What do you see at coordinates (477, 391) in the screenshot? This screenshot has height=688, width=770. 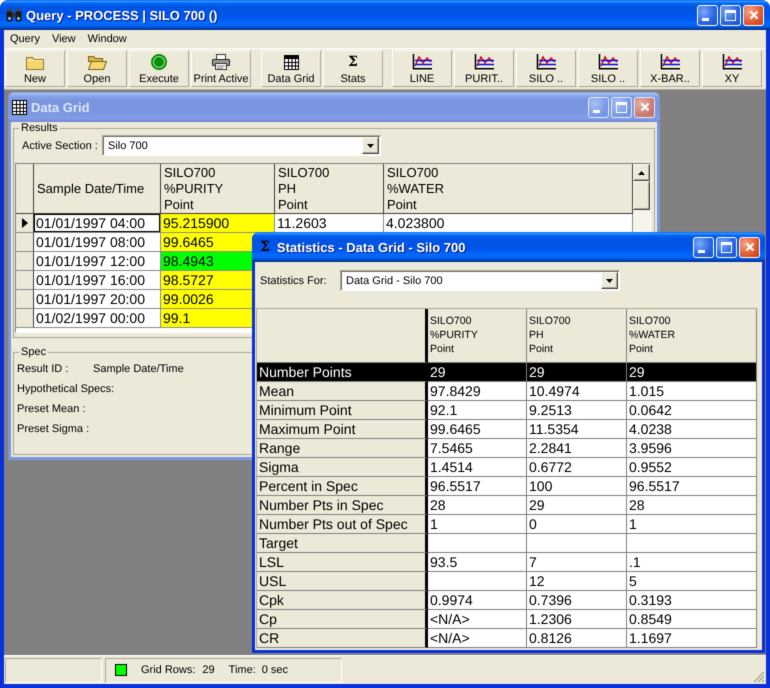 I see `table-cell: 97.8429` at bounding box center [477, 391].